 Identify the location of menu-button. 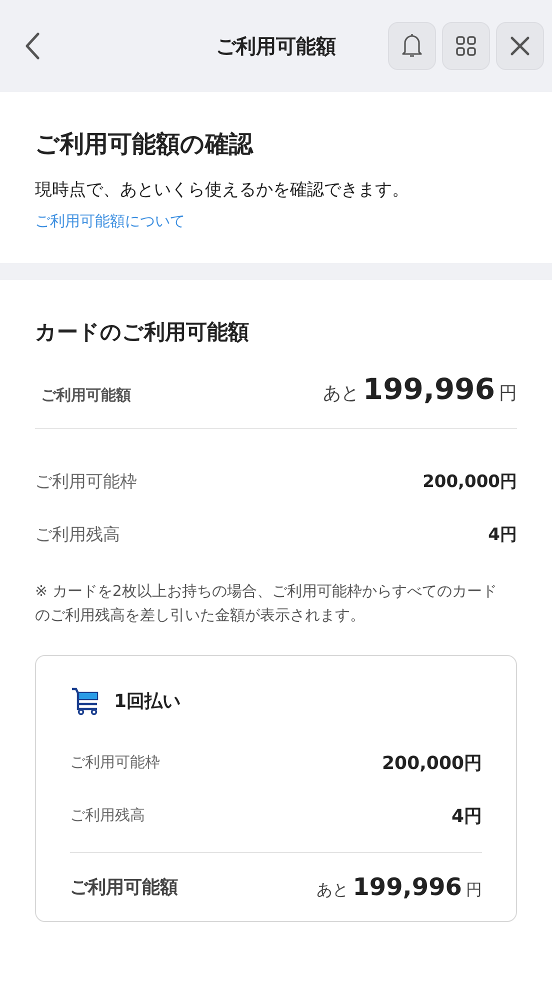
(466, 46).